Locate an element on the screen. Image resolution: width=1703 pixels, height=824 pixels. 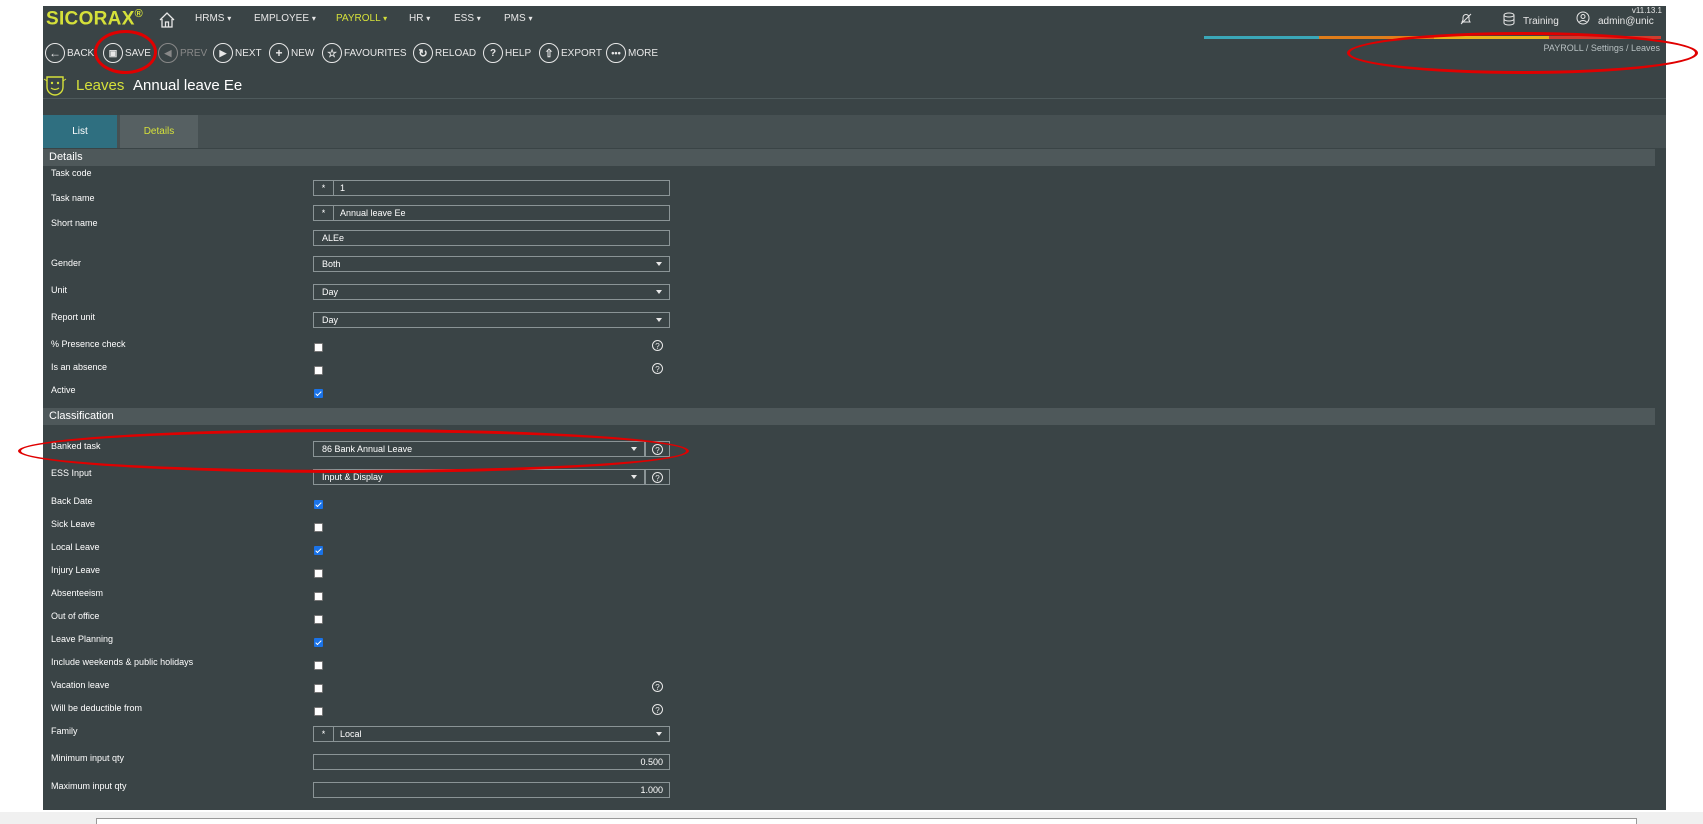
active-checkbox is located at coordinates (318, 393).